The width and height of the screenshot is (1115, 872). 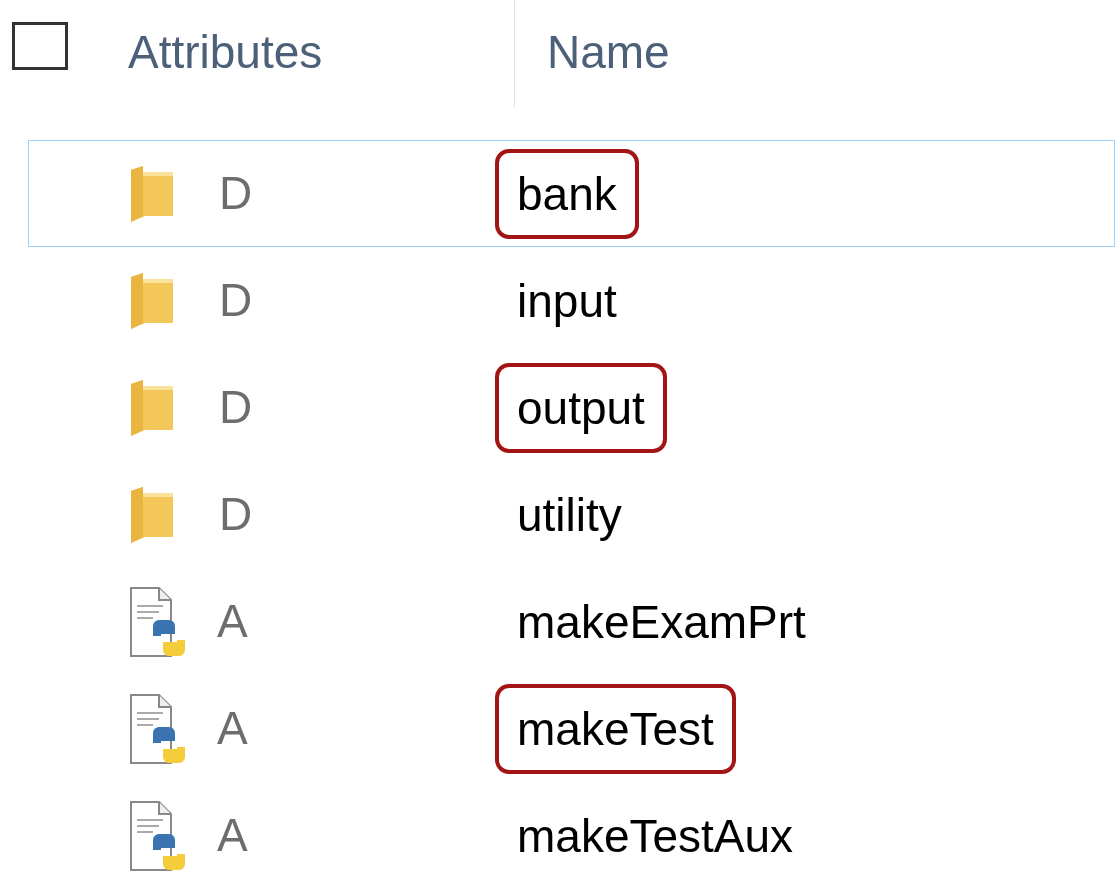 I want to click on file-name: makeExamPrt, so click(x=661, y=621).